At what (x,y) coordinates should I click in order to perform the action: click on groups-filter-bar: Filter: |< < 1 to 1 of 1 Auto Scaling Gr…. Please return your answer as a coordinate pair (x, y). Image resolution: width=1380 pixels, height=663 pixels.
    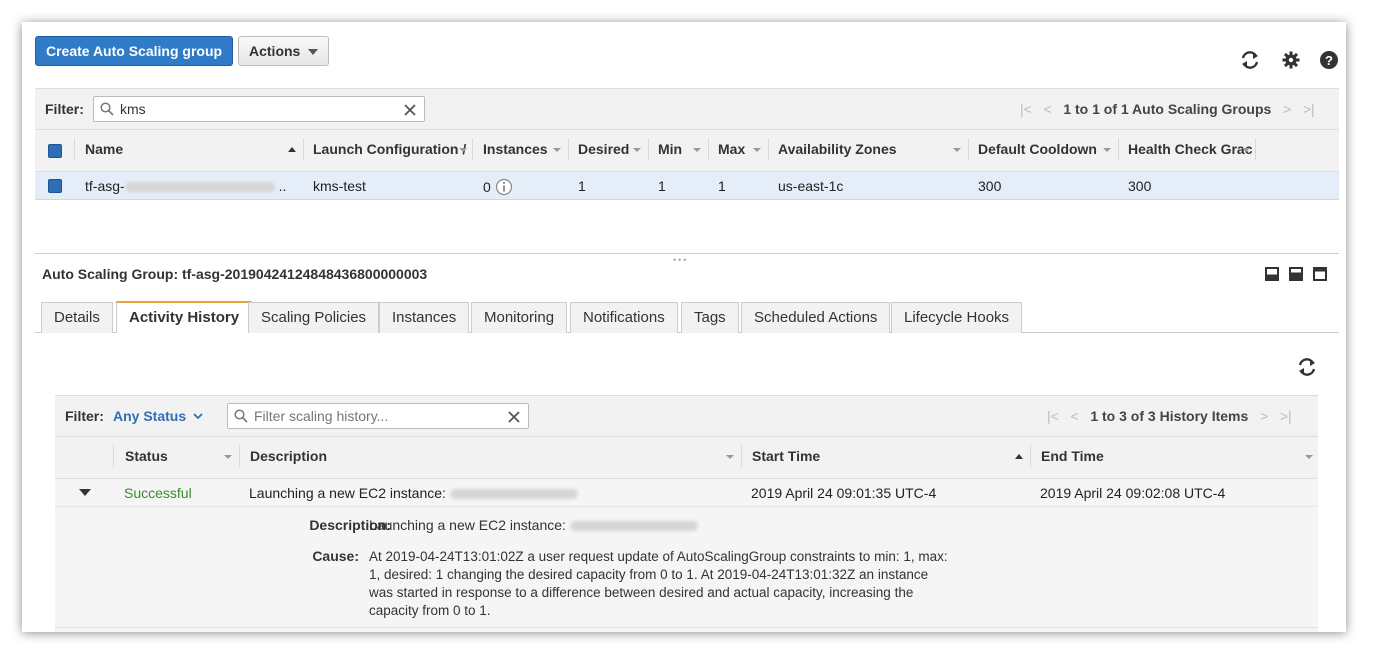
    Looking at the image, I should click on (687, 109).